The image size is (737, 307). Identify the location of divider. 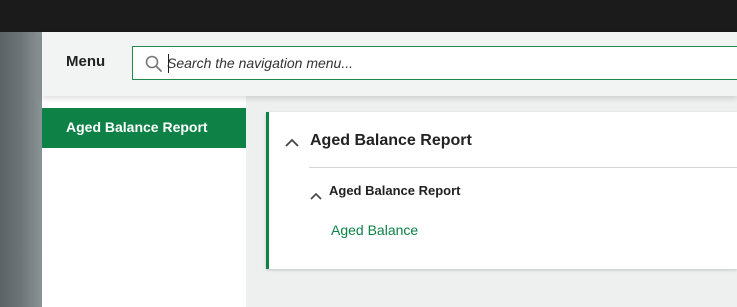
(523, 167).